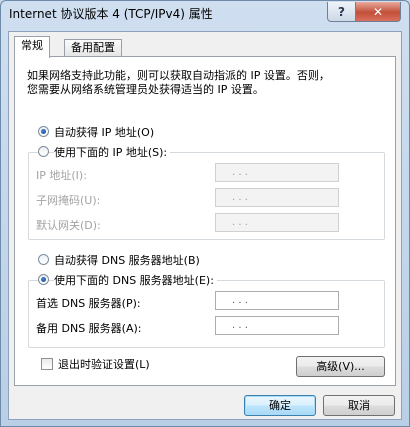  I want to click on title-bar: Internet 协议版本 4 (TCP/IPv4) 属性 ? ✕, so click(205, 16).